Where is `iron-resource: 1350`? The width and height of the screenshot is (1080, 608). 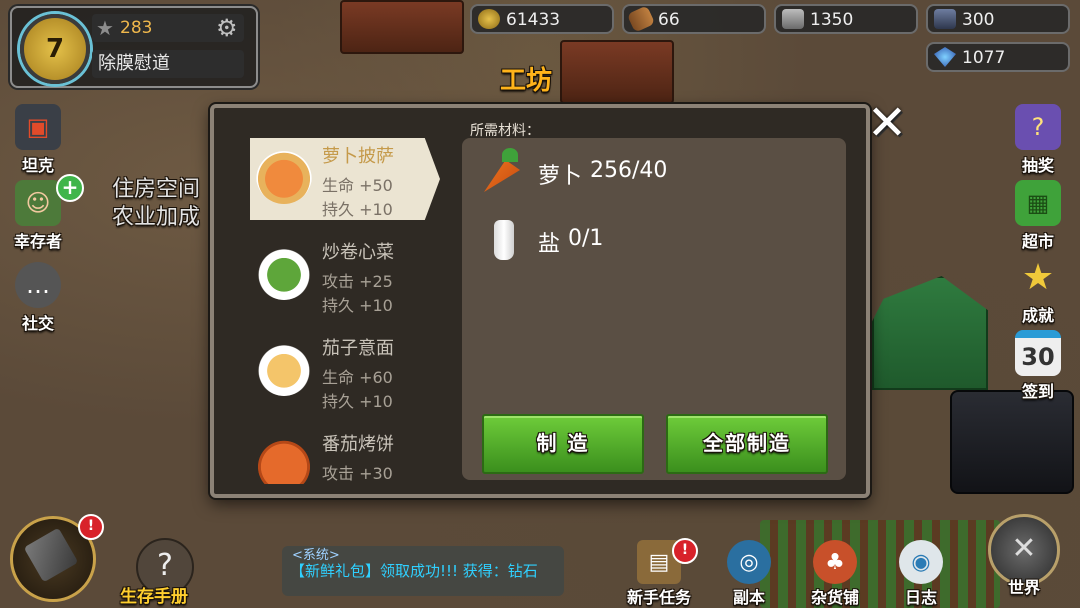 iron-resource: 1350 is located at coordinates (846, 19).